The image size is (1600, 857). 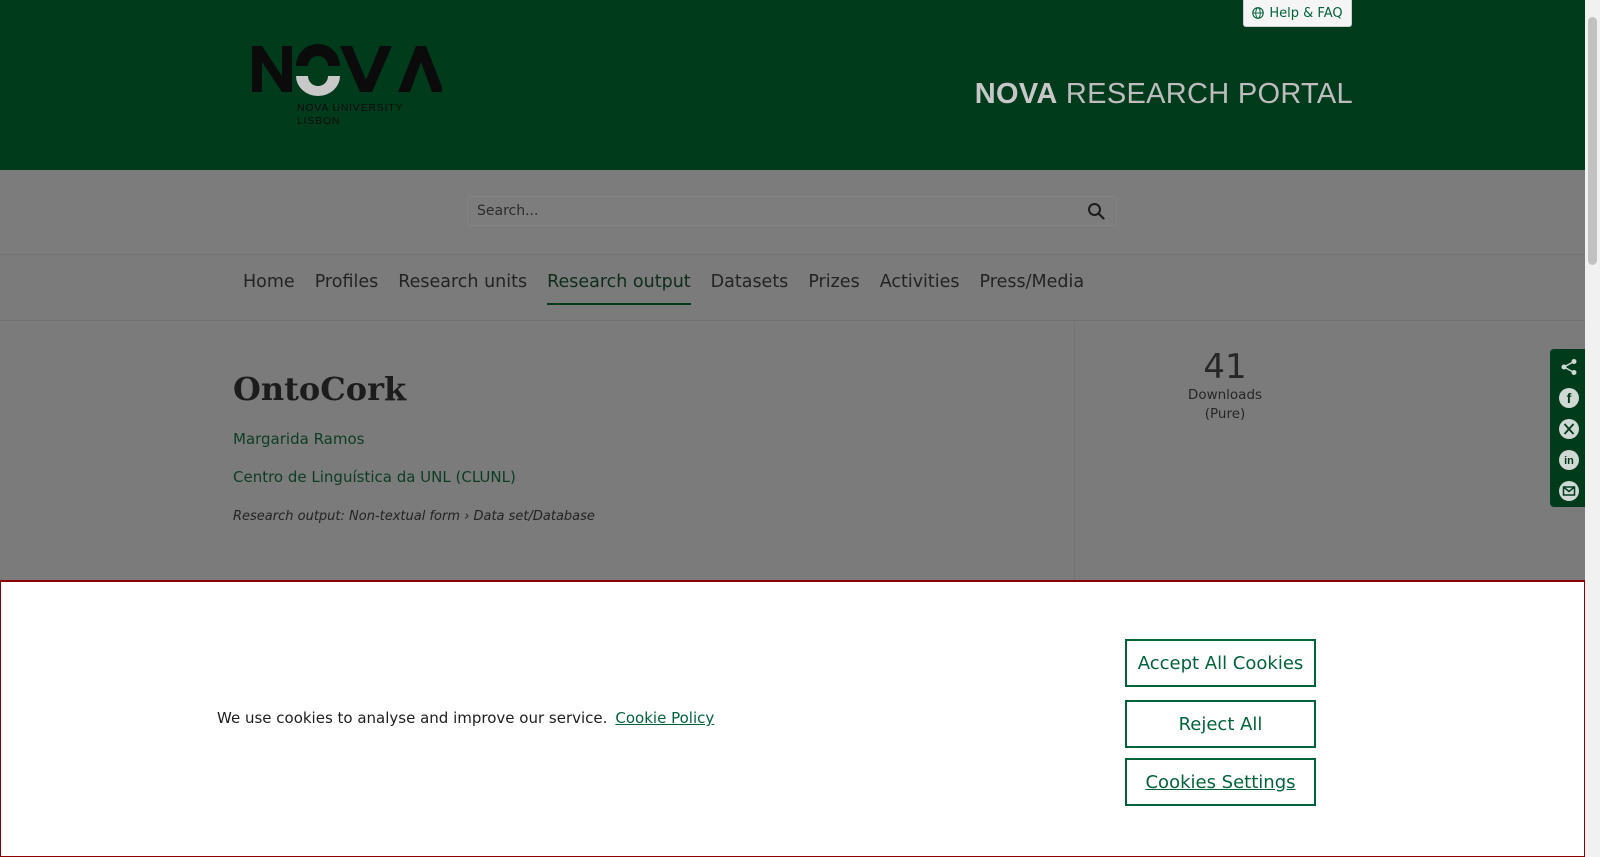 What do you see at coordinates (374, 477) in the screenshot?
I see `research-unit-link: Centro de Linguística da UNL (CLUNL)` at bounding box center [374, 477].